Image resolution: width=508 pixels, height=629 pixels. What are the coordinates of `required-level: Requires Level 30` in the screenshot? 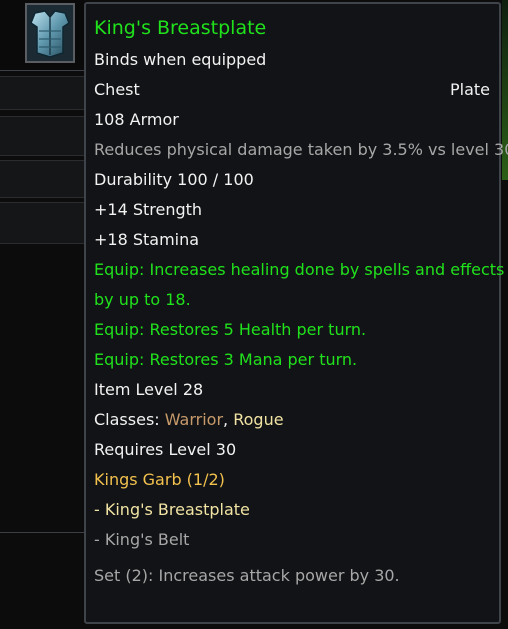 It's located at (165, 449).